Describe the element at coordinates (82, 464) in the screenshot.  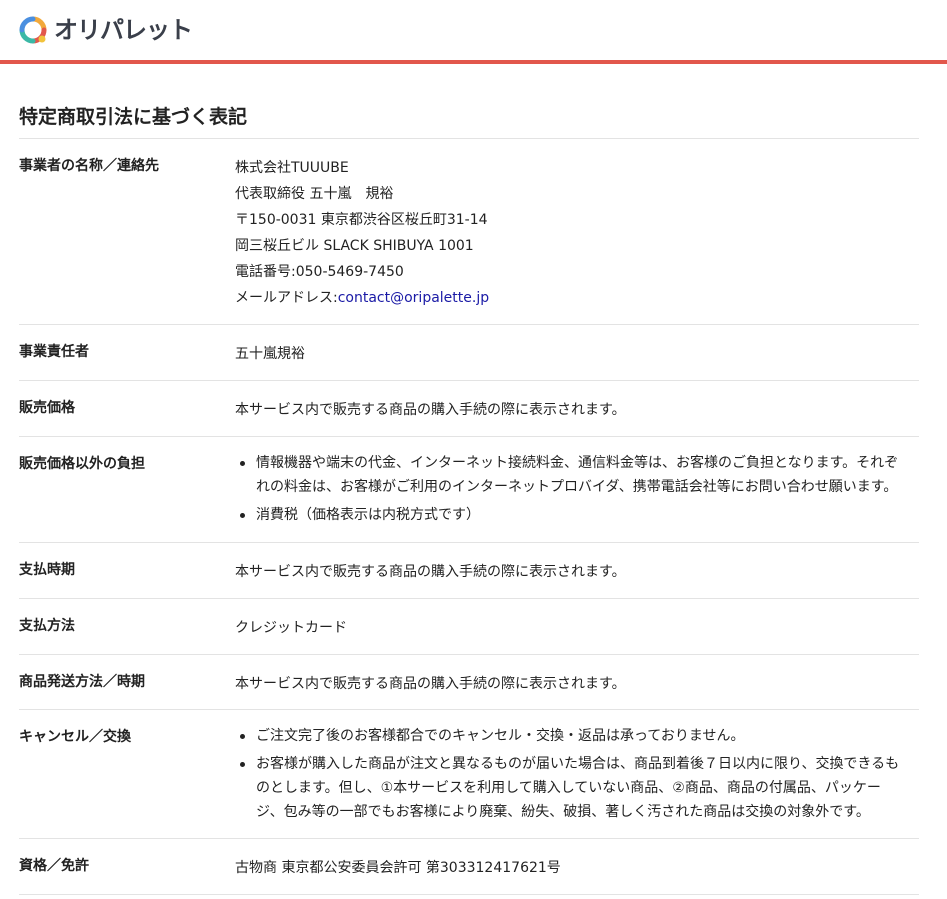
I see `row-label: 販売価格以外の負担` at that location.